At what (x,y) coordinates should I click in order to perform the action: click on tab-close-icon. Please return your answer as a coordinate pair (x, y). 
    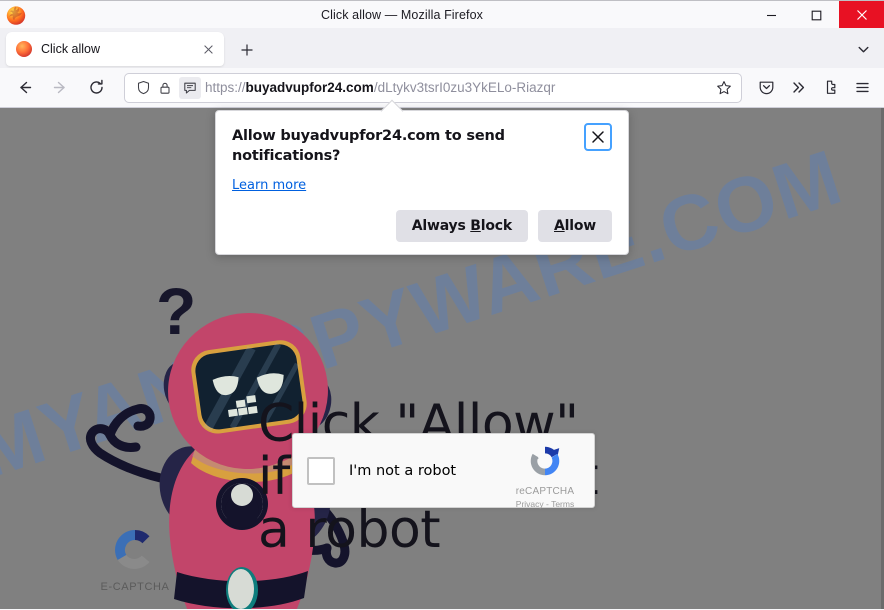
    Looking at the image, I should click on (208, 49).